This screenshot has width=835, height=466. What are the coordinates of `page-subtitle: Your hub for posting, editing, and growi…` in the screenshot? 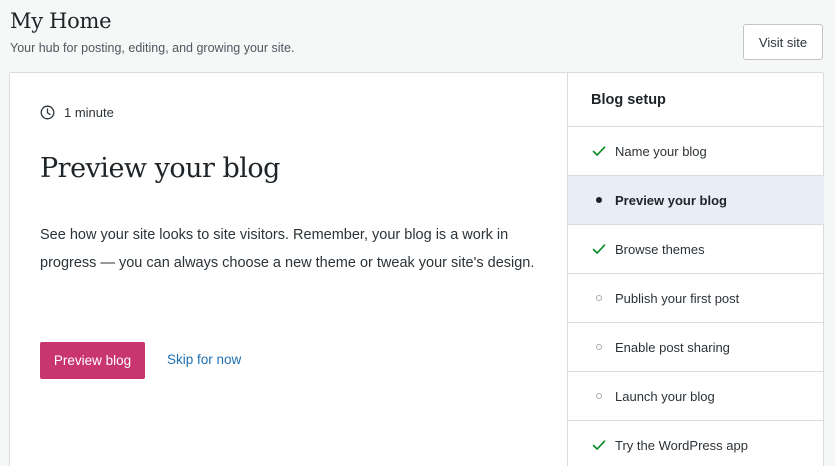 It's located at (152, 48).